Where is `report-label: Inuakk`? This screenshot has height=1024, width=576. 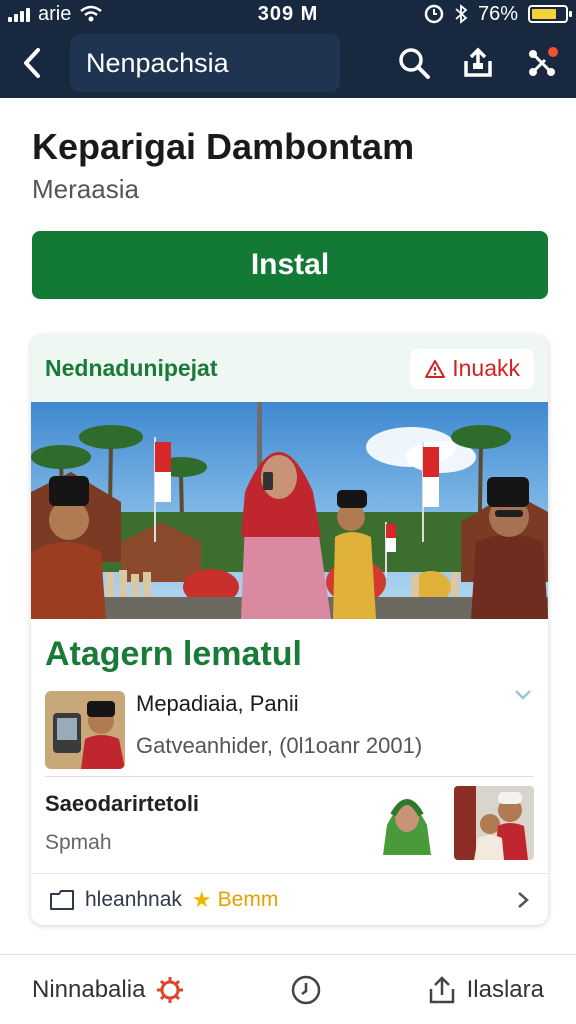
report-label: Inuakk is located at coordinates (486, 368).